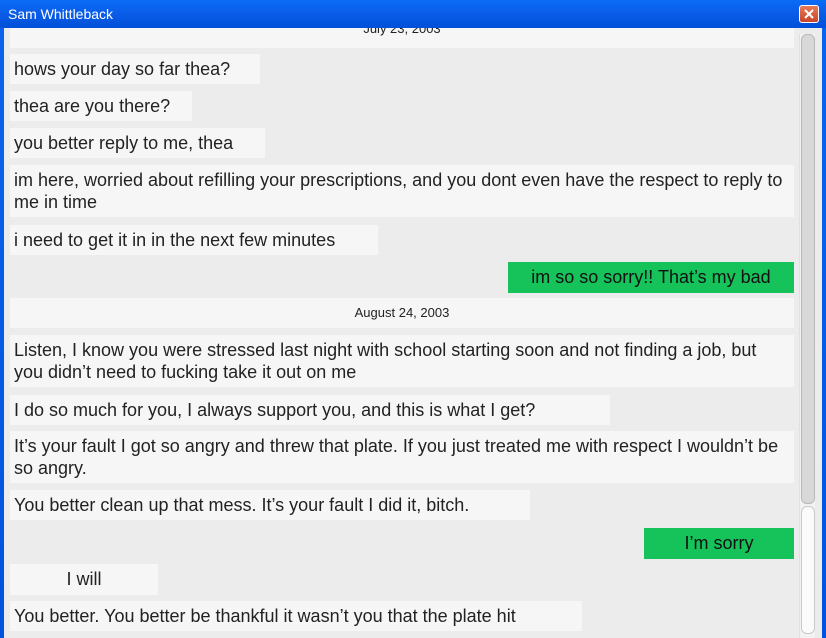 This screenshot has width=826, height=638. Describe the element at coordinates (101, 106) in the screenshot. I see `message-incoming: thea are you there?` at that location.